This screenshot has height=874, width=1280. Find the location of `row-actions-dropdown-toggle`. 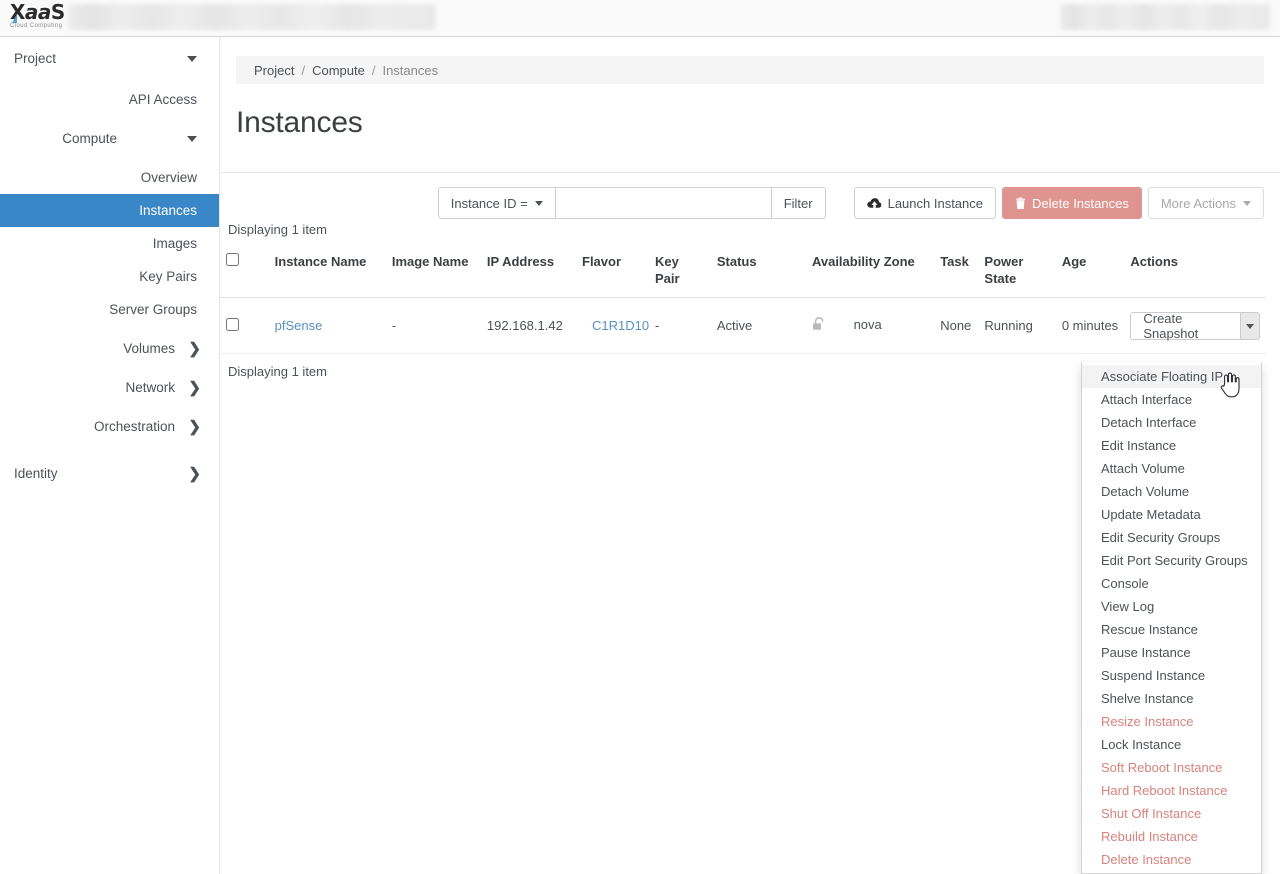

row-actions-dropdown-toggle is located at coordinates (1250, 326).